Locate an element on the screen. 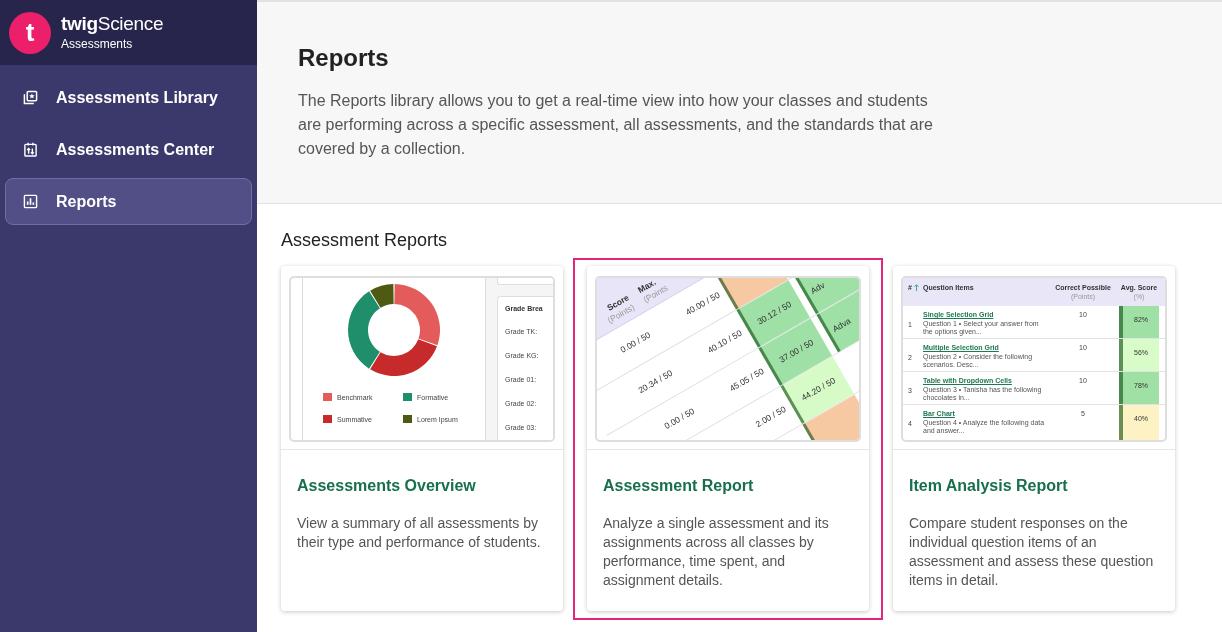 This screenshot has height=632, width=1222. panel-card is located at coordinates (525, 281).